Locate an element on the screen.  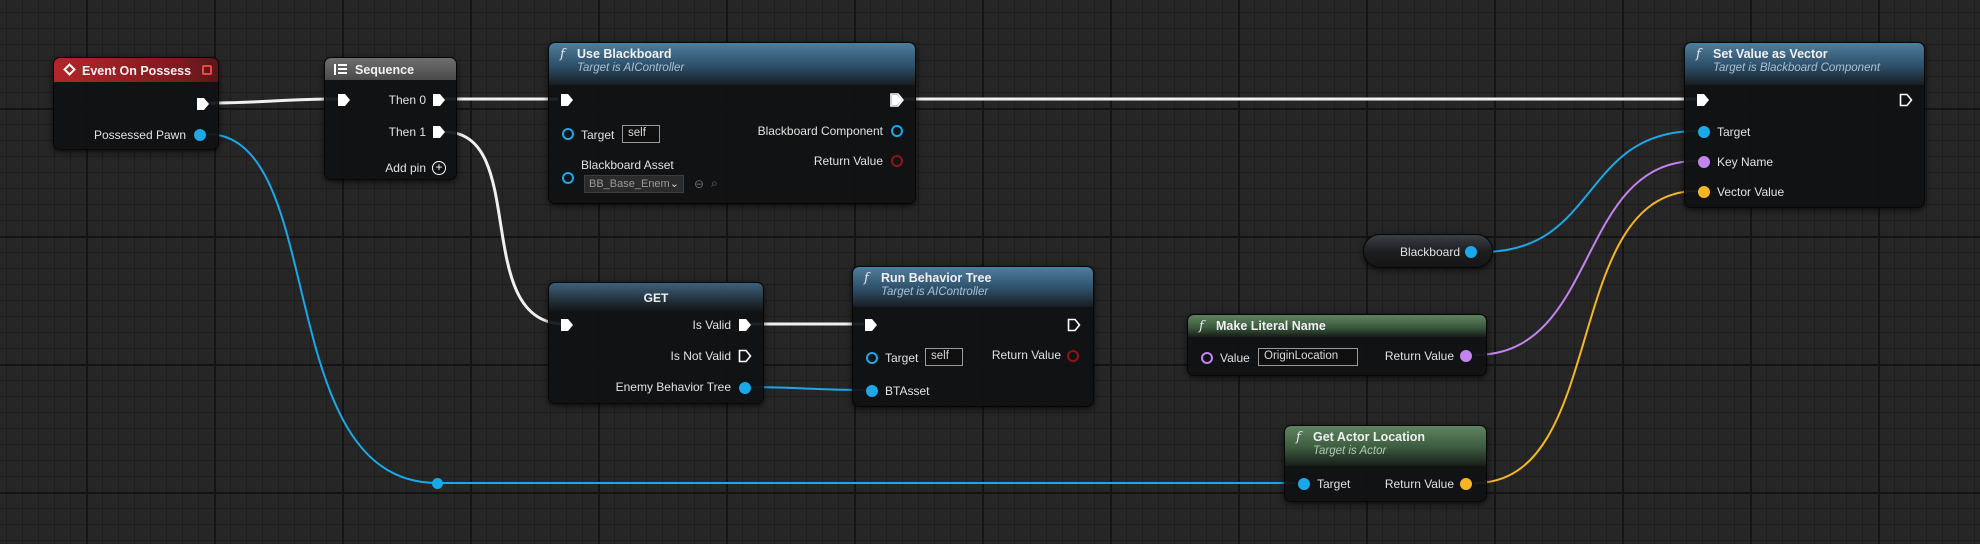
enemy-behavior-tree-pin is located at coordinates (745, 388).